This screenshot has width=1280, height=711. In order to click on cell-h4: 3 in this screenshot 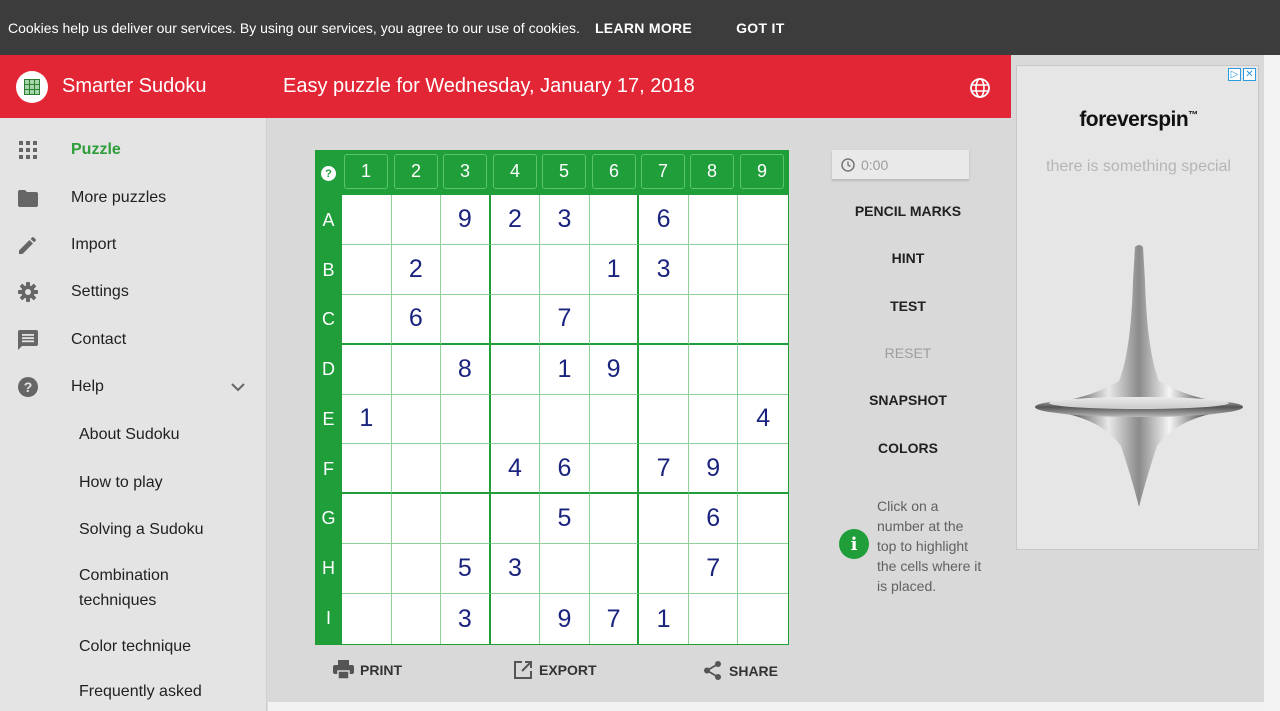, I will do `click(515, 569)`.